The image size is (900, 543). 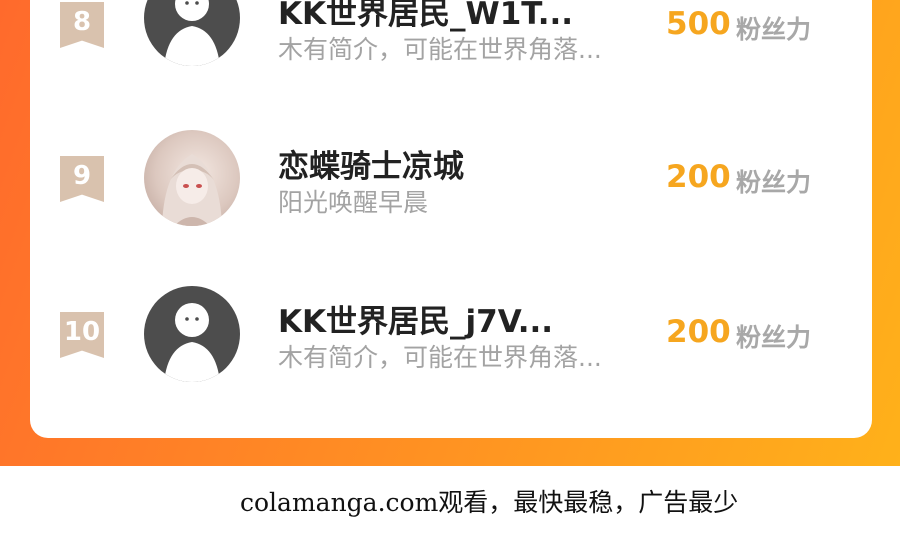 I want to click on rank-badge: 9, so click(x=82, y=179).